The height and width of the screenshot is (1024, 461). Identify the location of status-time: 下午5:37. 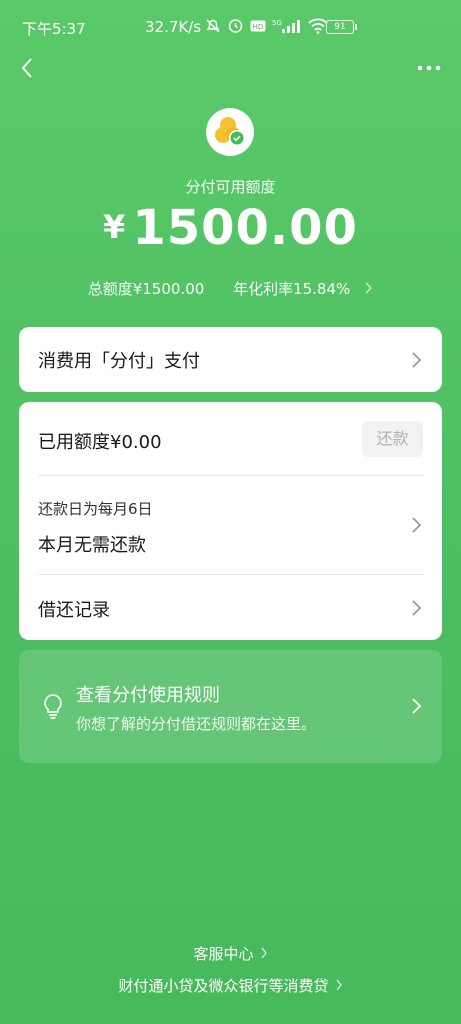
(54, 29).